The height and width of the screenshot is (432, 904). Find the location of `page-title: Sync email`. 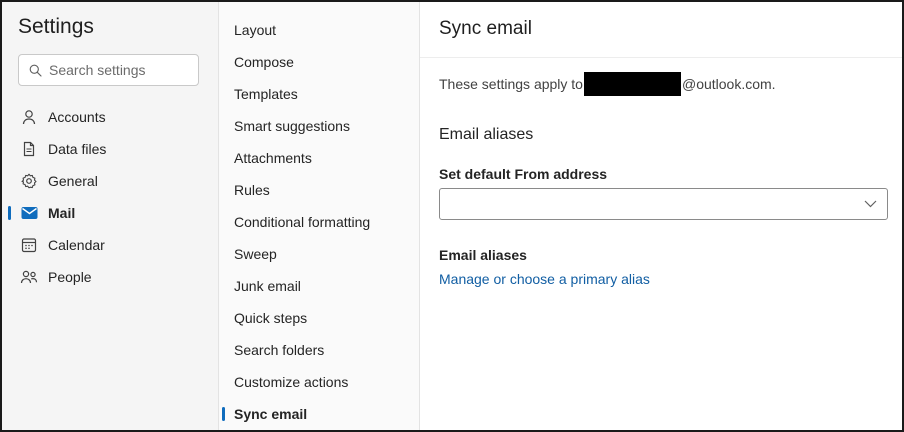

page-title: Sync email is located at coordinates (485, 28).